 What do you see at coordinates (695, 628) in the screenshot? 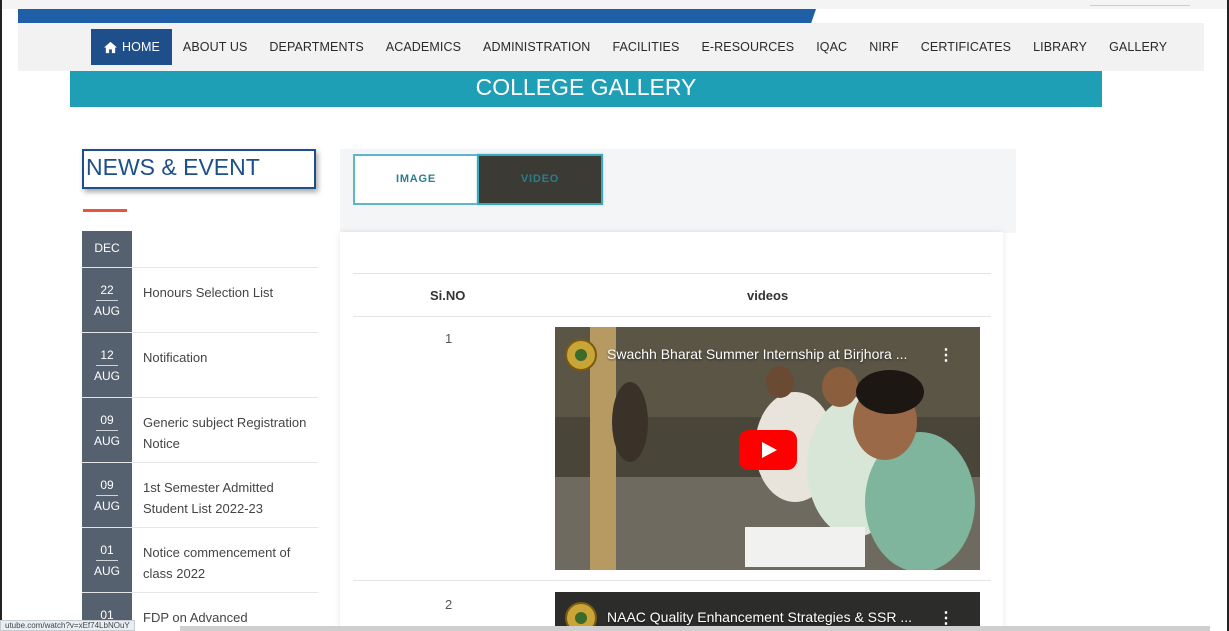
I see `horizontal-scrollbar` at bounding box center [695, 628].